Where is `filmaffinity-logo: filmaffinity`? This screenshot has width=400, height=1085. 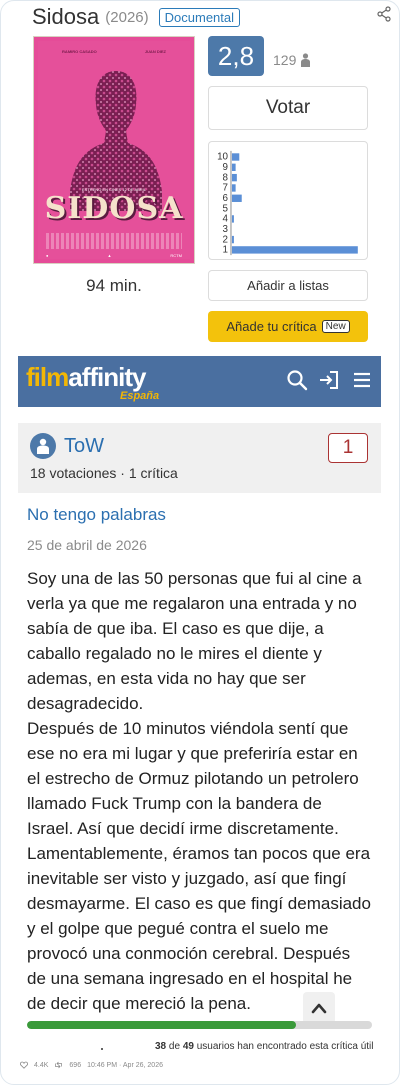 filmaffinity-logo: filmaffinity is located at coordinates (86, 377).